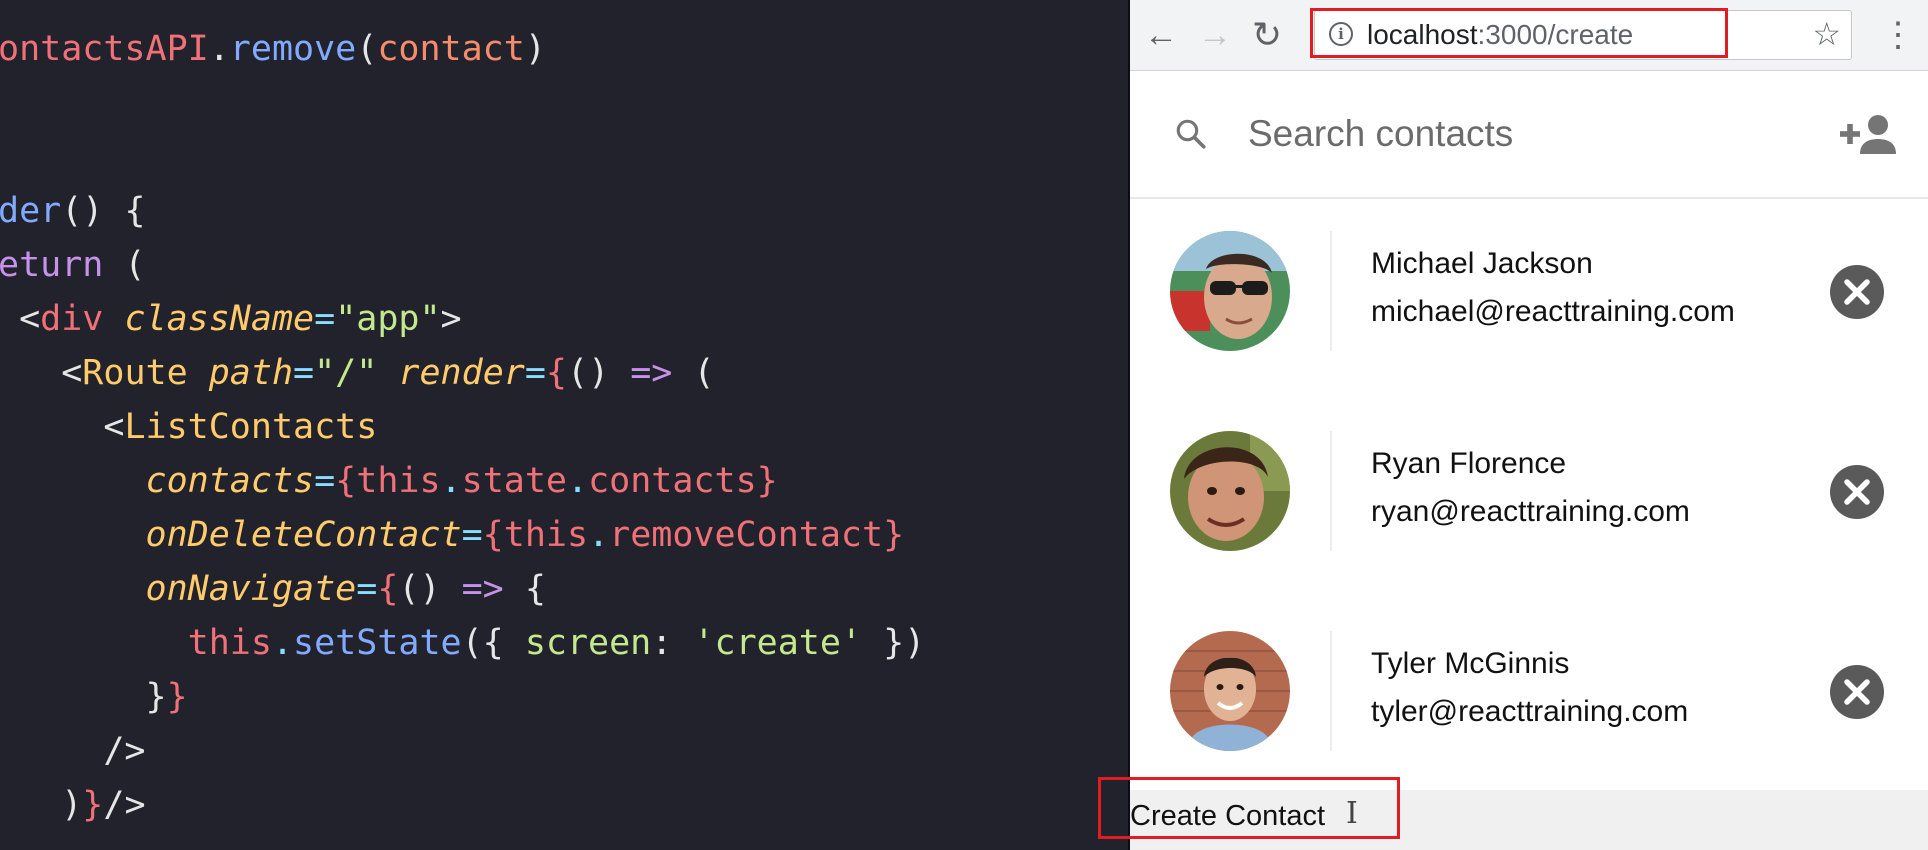  Describe the element at coordinates (1530, 511) in the screenshot. I see `contact-email: ryan@reacttraining.com` at that location.